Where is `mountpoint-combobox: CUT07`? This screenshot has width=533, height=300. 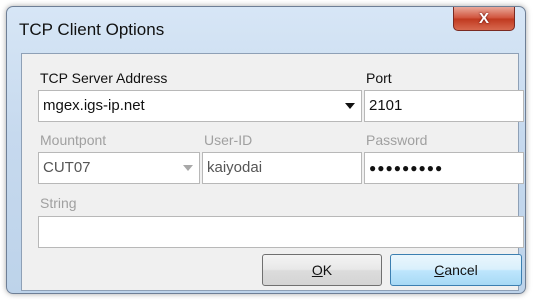
mountpoint-combobox: CUT07 is located at coordinates (119, 168).